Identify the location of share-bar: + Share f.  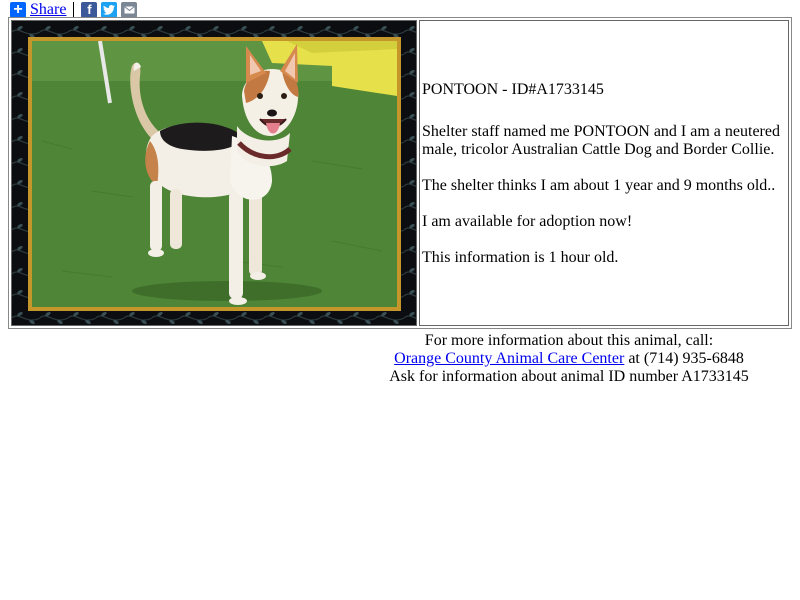
(75, 9).